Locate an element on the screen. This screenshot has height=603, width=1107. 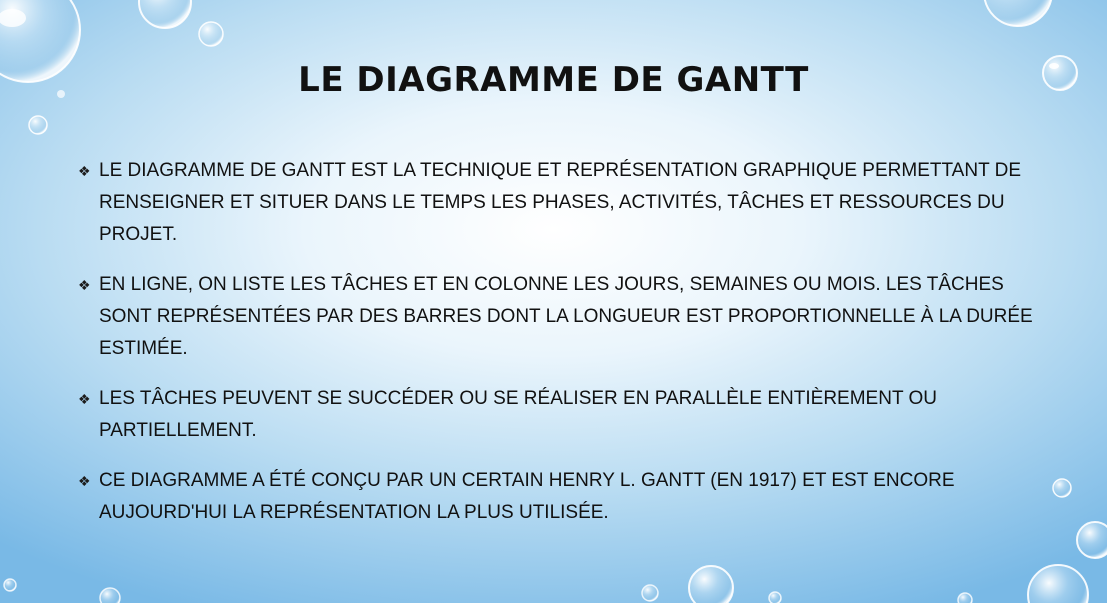
drop-top-left-medium is located at coordinates (165, 14).